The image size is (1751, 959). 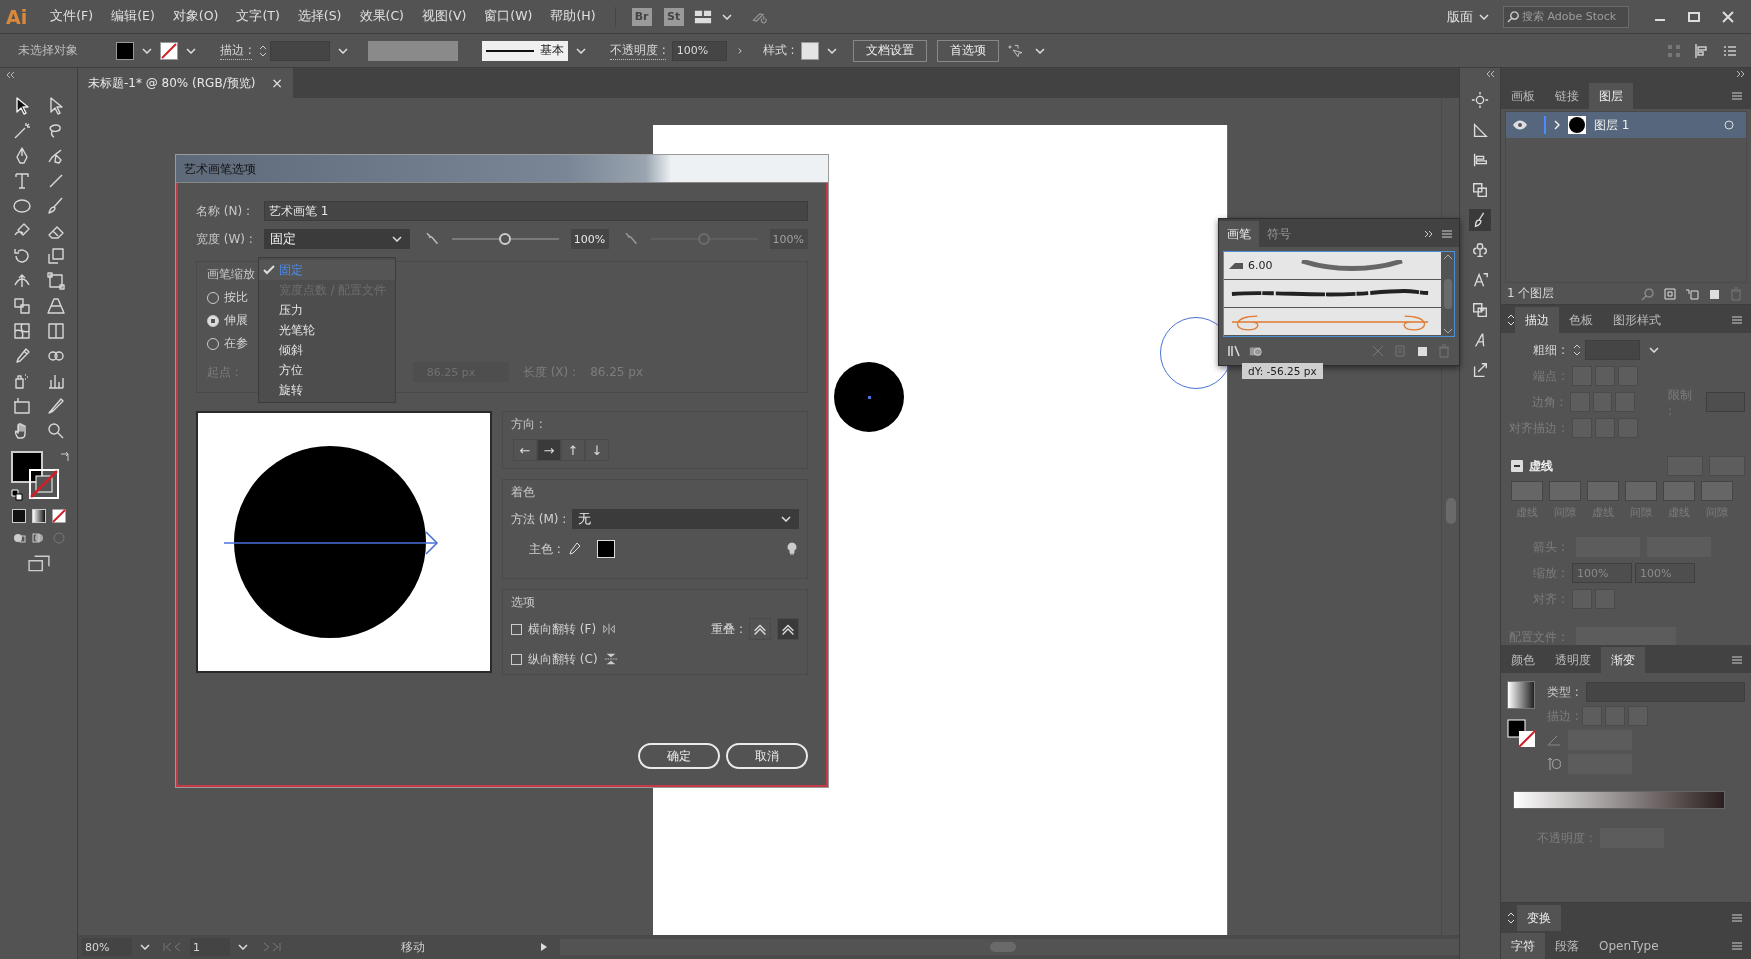 I want to click on artboard-icon, so click(x=21, y=406).